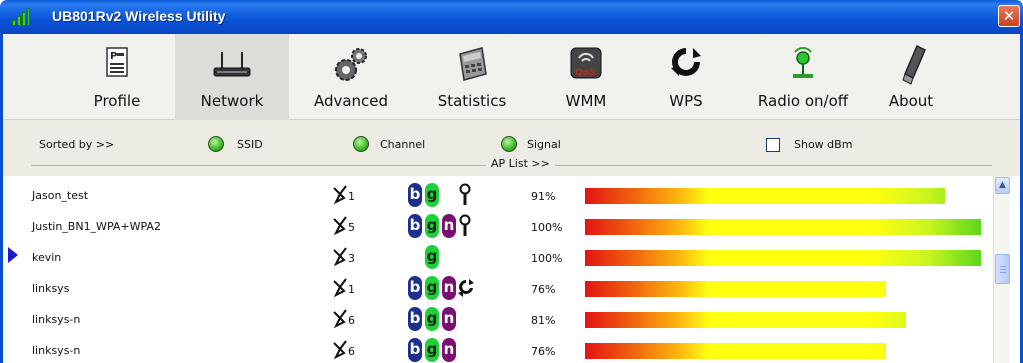  Describe the element at coordinates (509, 144) in the screenshot. I see `sort-signal-radio` at that location.